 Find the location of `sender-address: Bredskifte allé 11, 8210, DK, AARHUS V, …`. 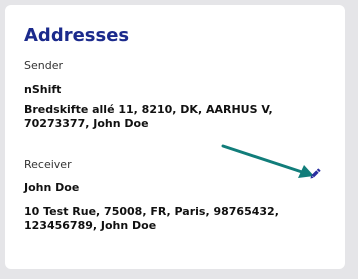

sender-address: Bredskifte allé 11, 8210, DK, AARHUS V, … is located at coordinates (148, 116).